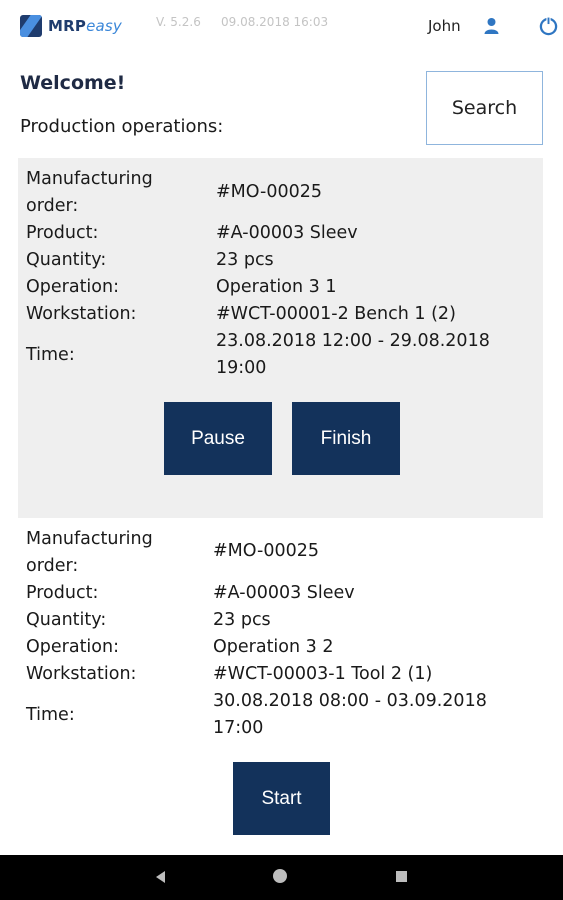  What do you see at coordinates (281, 798) in the screenshot?
I see `start-button: Start` at bounding box center [281, 798].